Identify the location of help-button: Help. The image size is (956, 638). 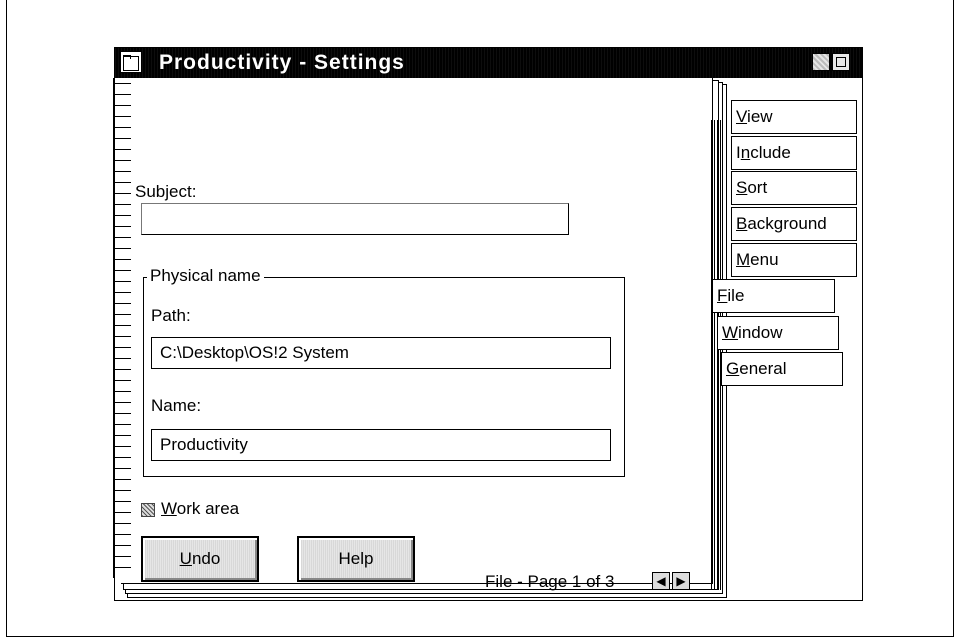
(356, 559).